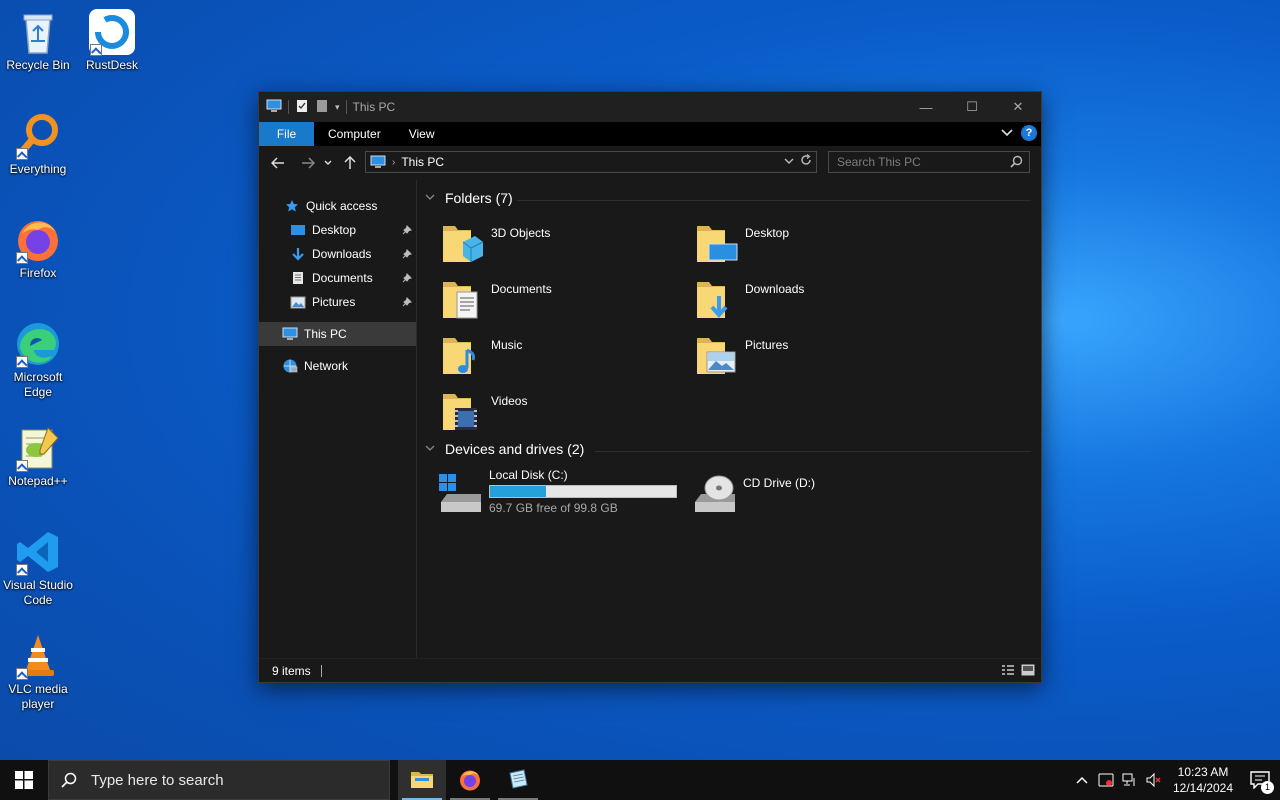 The image size is (1280, 800). I want to click on folder-documents: Documents, so click(566, 303).